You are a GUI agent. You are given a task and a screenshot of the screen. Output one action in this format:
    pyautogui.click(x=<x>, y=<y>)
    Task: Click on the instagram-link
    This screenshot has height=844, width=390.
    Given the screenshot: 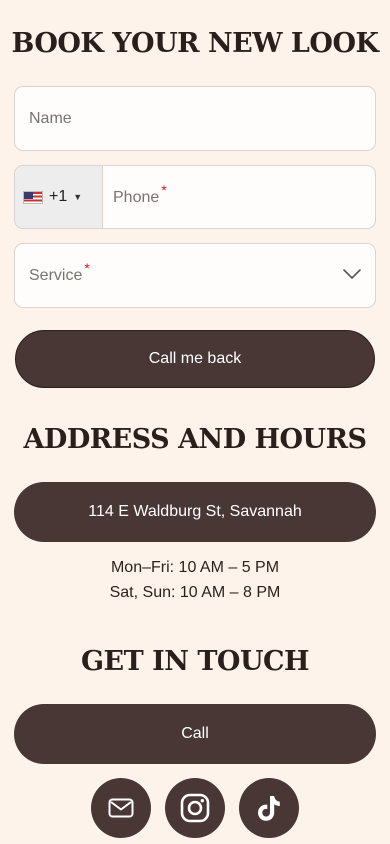 What is the action you would take?
    pyautogui.click(x=195, y=808)
    